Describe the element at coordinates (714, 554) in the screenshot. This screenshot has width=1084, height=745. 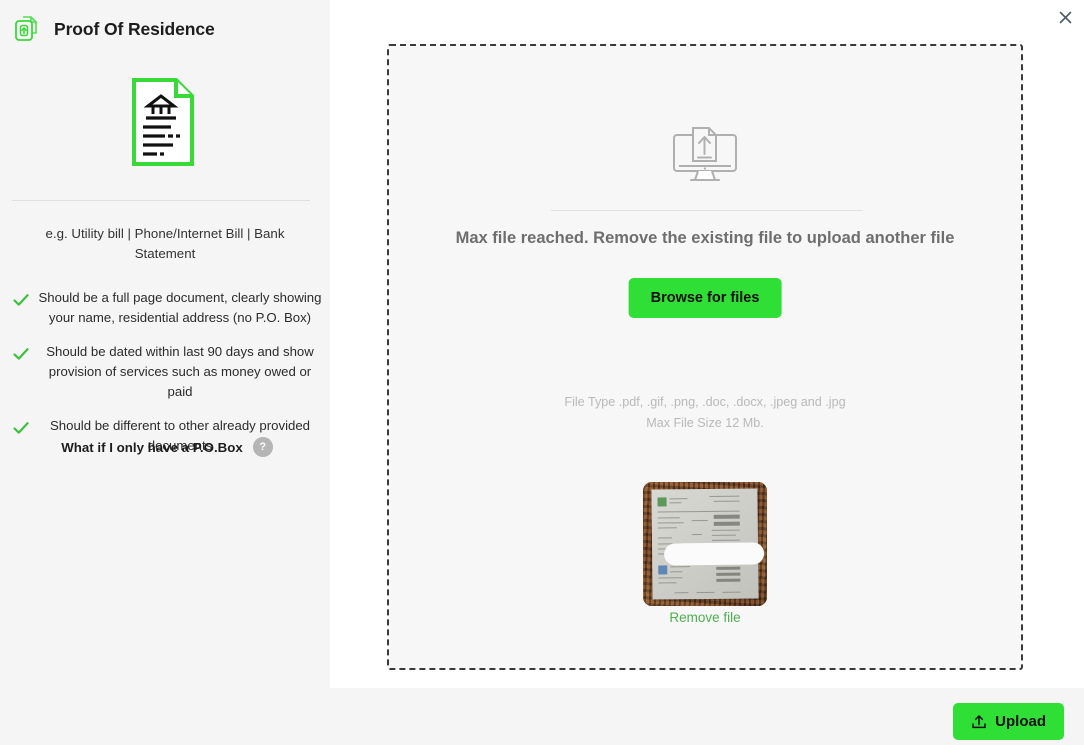
I see `thumbnail-overlay-bar` at that location.